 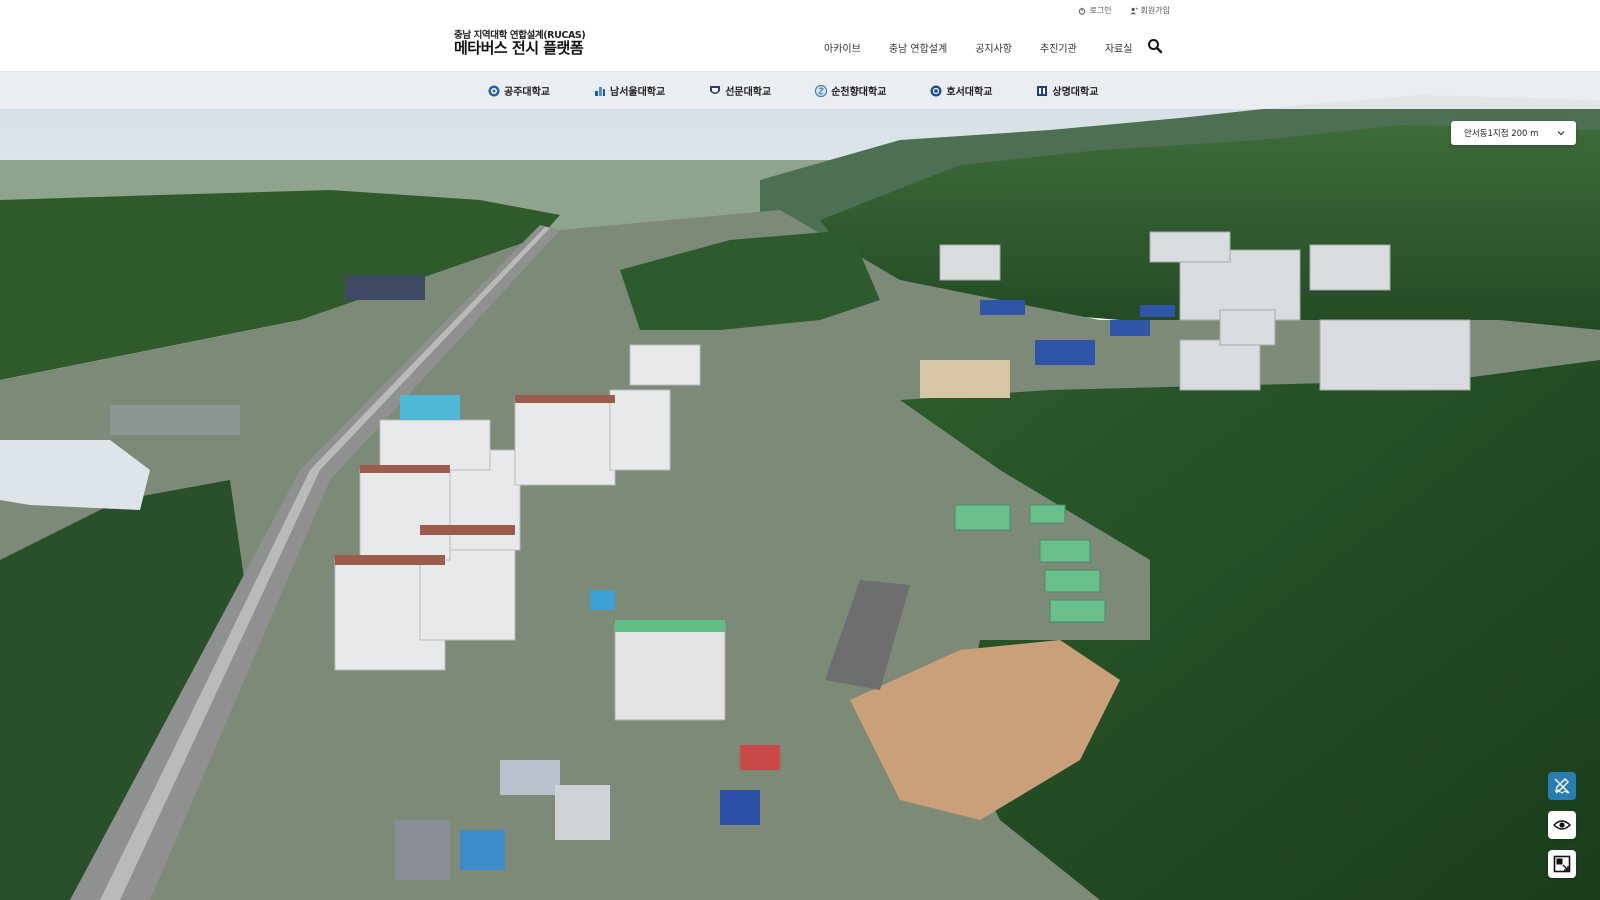 I want to click on login-label: 로그인, so click(x=1100, y=10).